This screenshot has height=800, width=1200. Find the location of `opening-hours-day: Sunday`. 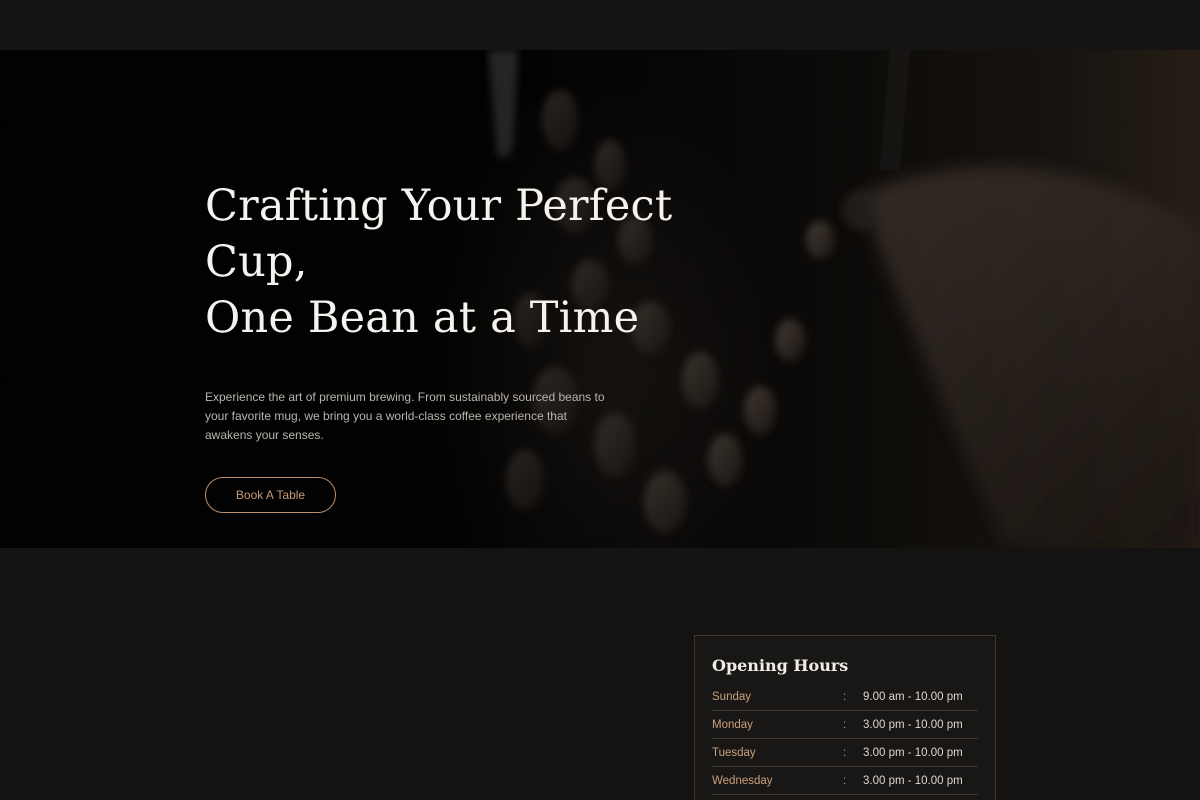

opening-hours-day: Sunday is located at coordinates (732, 696).